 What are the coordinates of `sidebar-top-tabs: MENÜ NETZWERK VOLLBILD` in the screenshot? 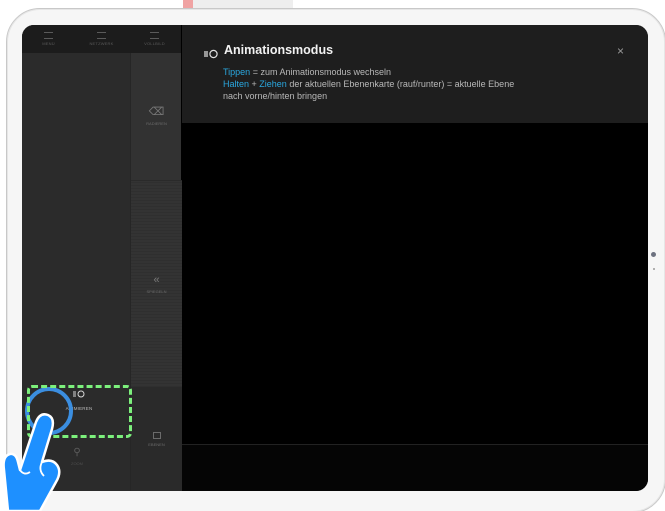 It's located at (101, 39).